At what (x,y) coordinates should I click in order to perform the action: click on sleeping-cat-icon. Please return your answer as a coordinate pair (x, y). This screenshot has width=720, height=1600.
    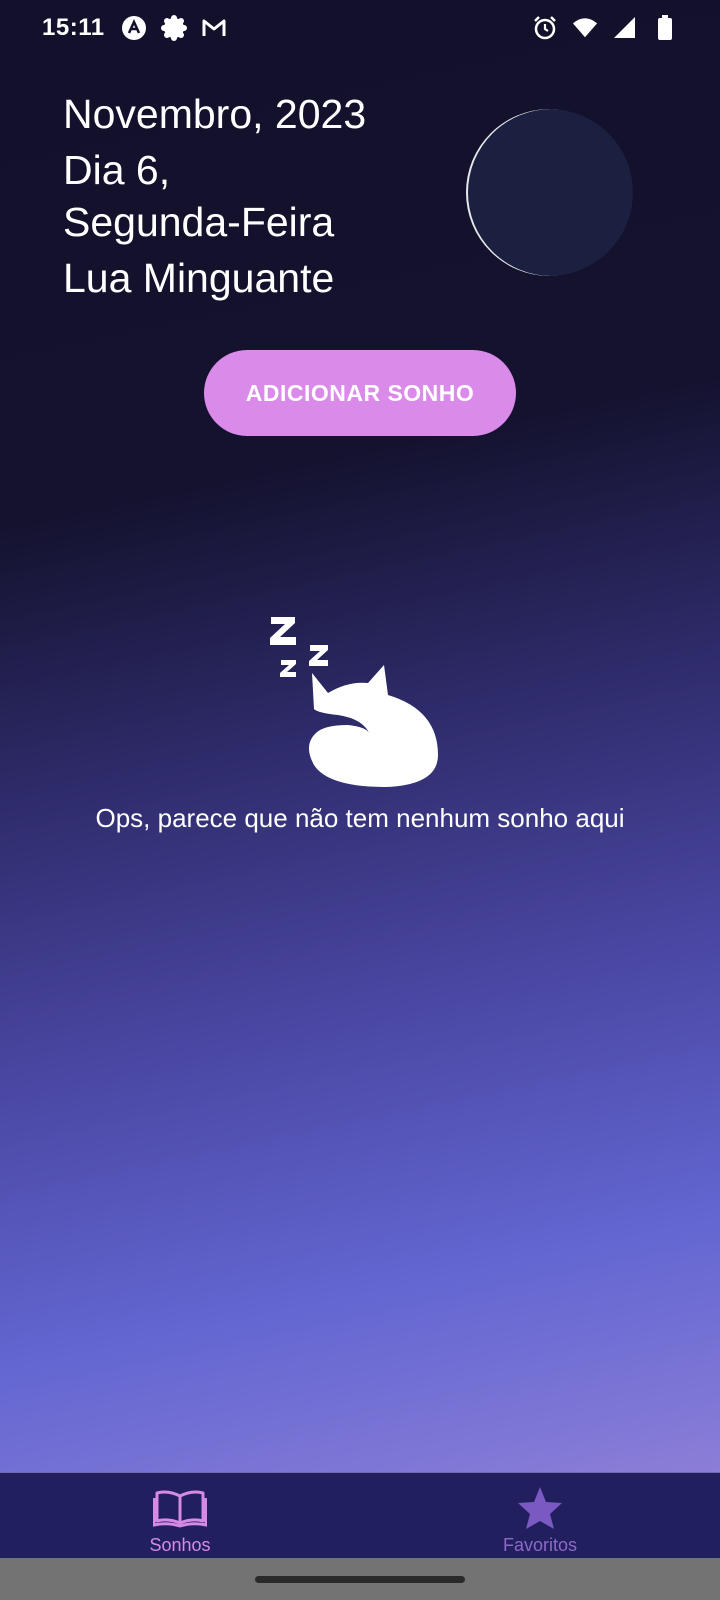
    Looking at the image, I should click on (361, 708).